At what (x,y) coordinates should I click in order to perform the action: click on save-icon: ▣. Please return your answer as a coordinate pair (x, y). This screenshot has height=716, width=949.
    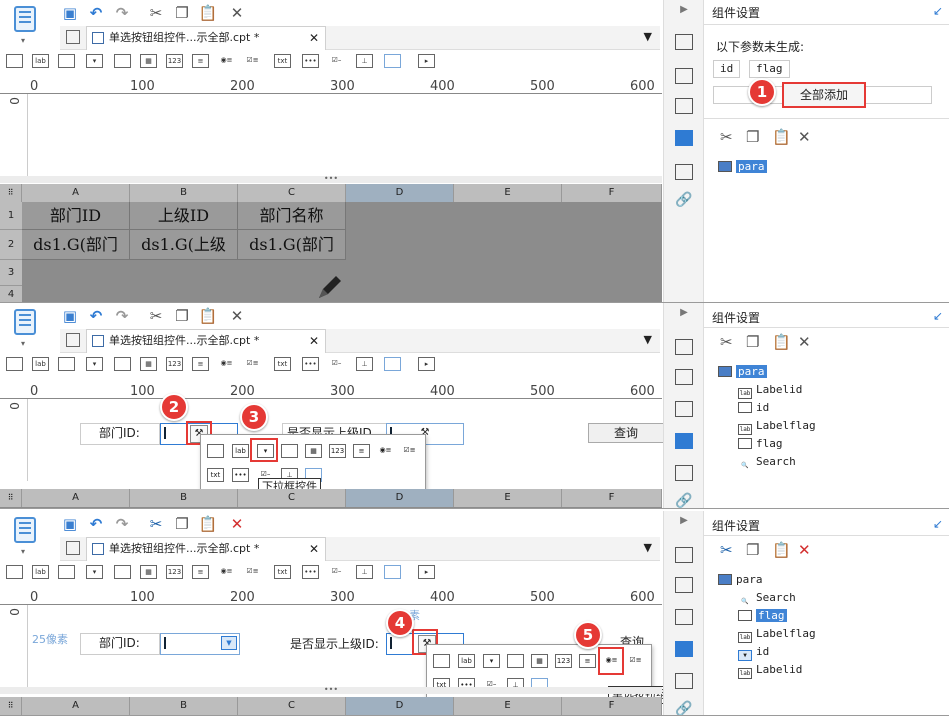
    Looking at the image, I should click on (70, 316).